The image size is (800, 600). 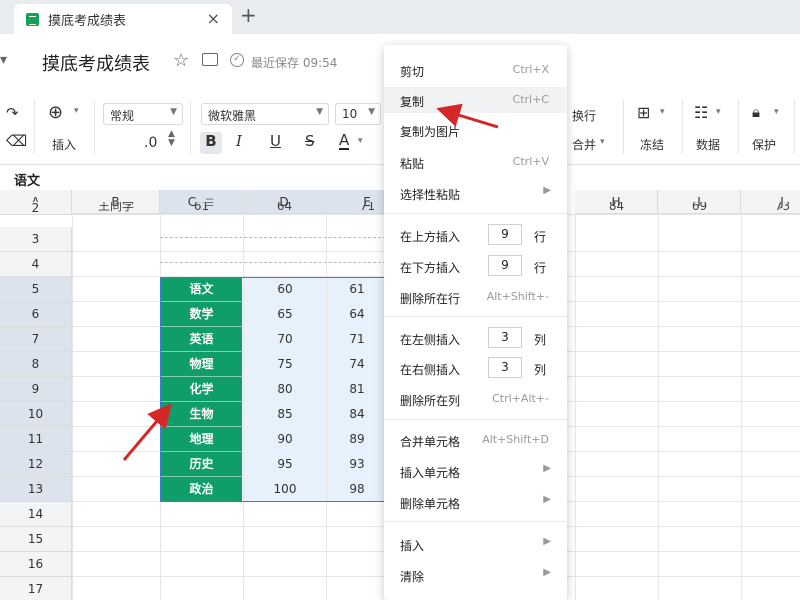 What do you see at coordinates (36, 539) in the screenshot?
I see `row-header-15: 15` at bounding box center [36, 539].